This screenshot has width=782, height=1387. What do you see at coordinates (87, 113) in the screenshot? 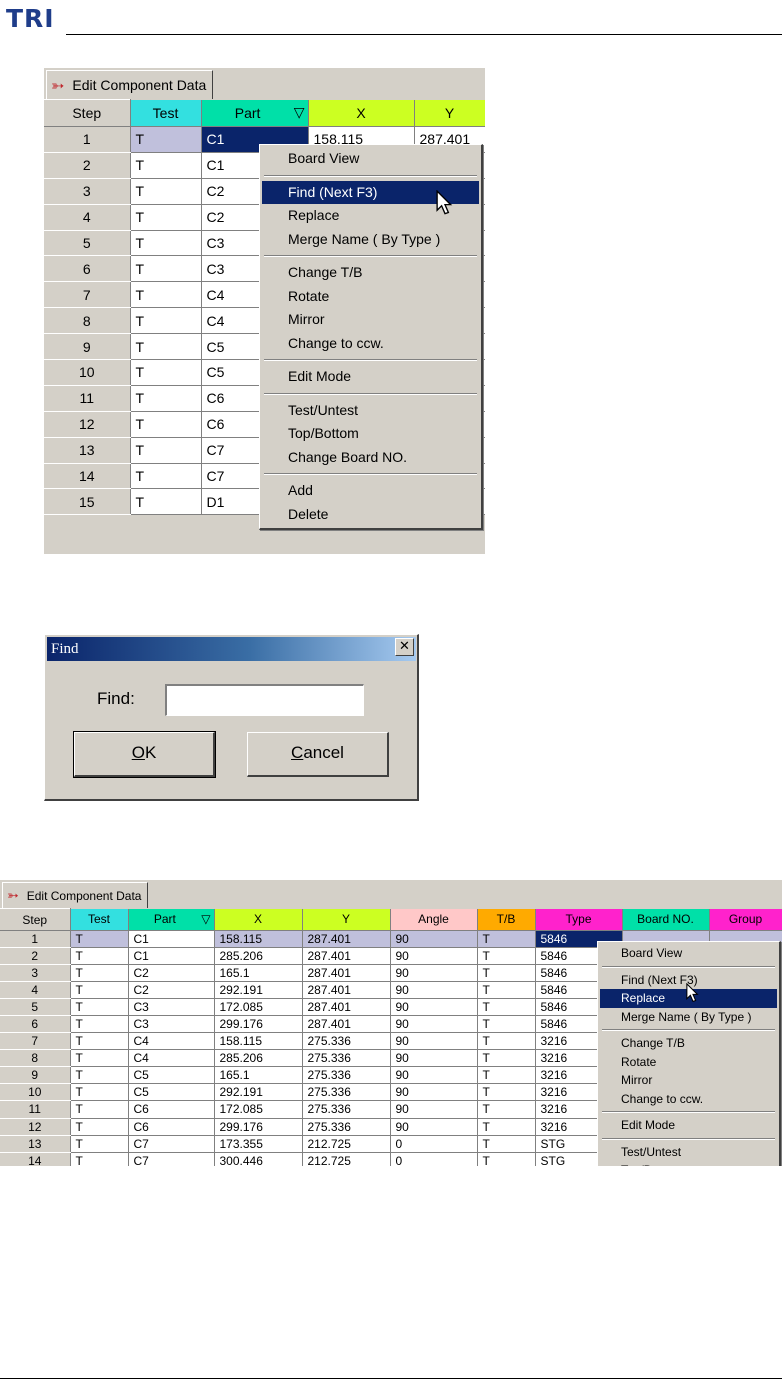
I see `column-header-step: Step` at bounding box center [87, 113].